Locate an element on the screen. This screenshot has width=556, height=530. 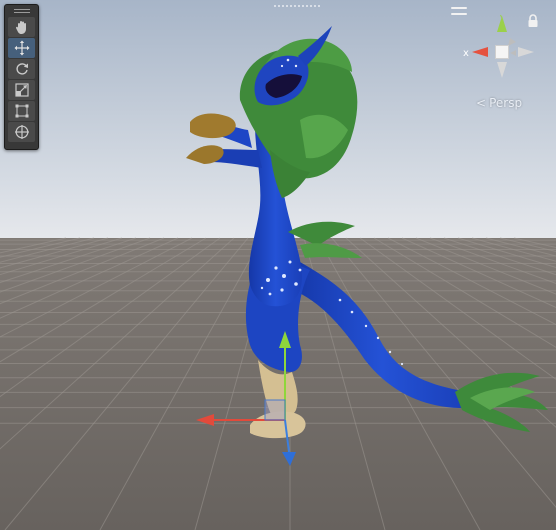
move-icon is located at coordinates (21, 48).